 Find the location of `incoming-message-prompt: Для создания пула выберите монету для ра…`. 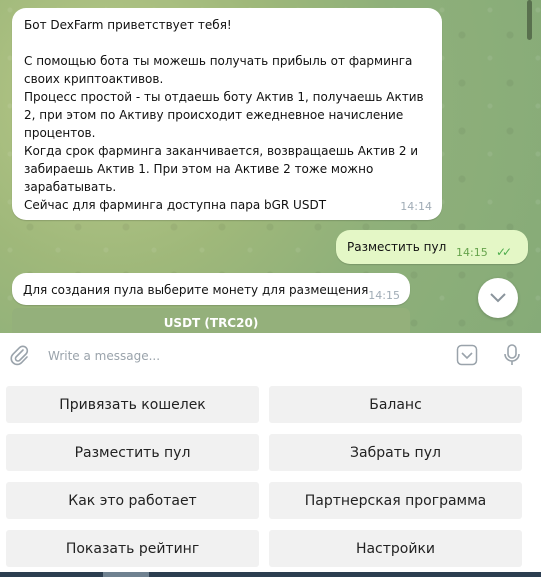

incoming-message-prompt: Для создания пула выберите монету для ра… is located at coordinates (211, 289).